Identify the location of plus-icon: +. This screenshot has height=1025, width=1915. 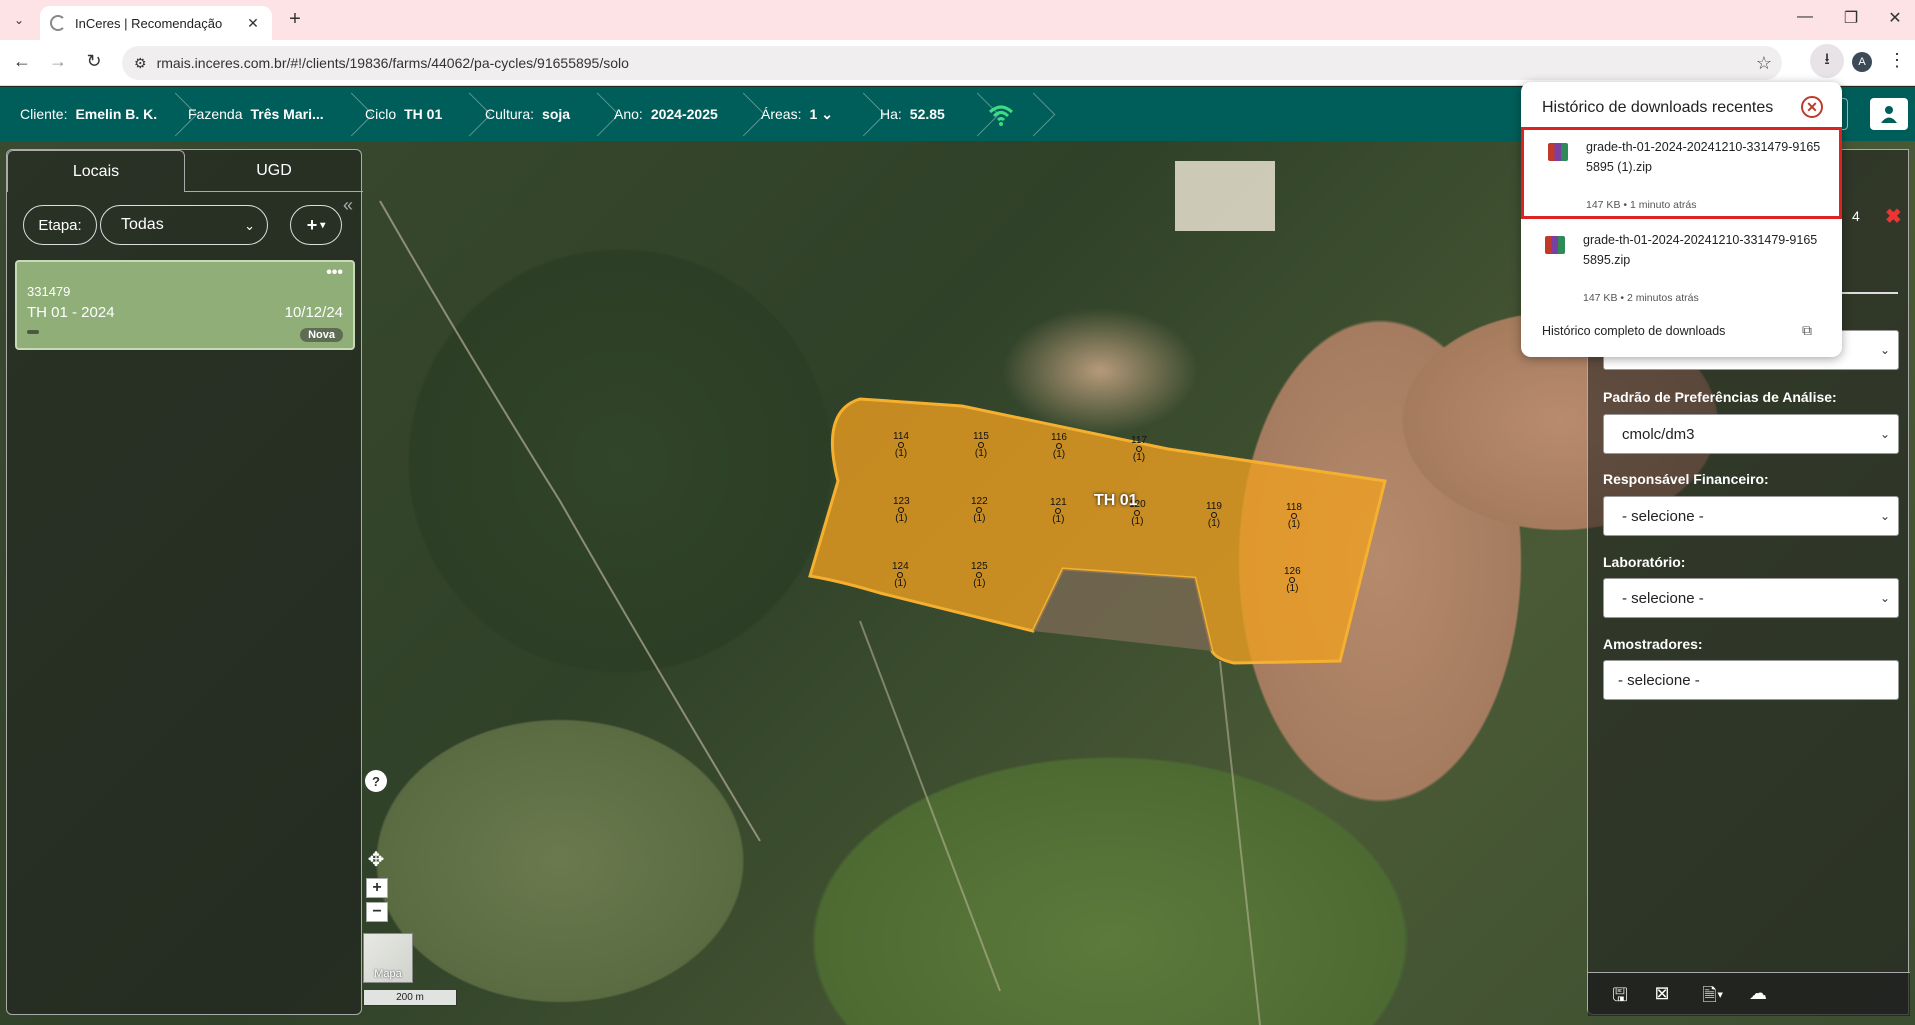
(312, 224).